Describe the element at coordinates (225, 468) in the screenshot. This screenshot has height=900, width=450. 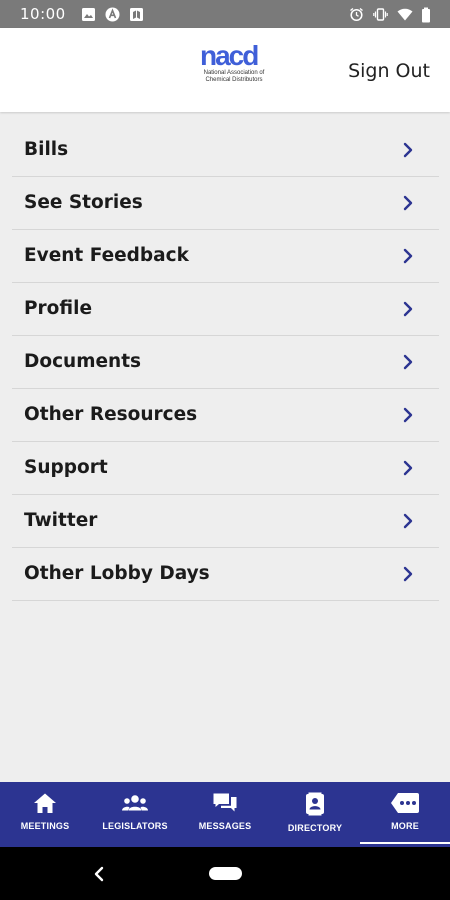
I see `menu-item-support: Support` at that location.